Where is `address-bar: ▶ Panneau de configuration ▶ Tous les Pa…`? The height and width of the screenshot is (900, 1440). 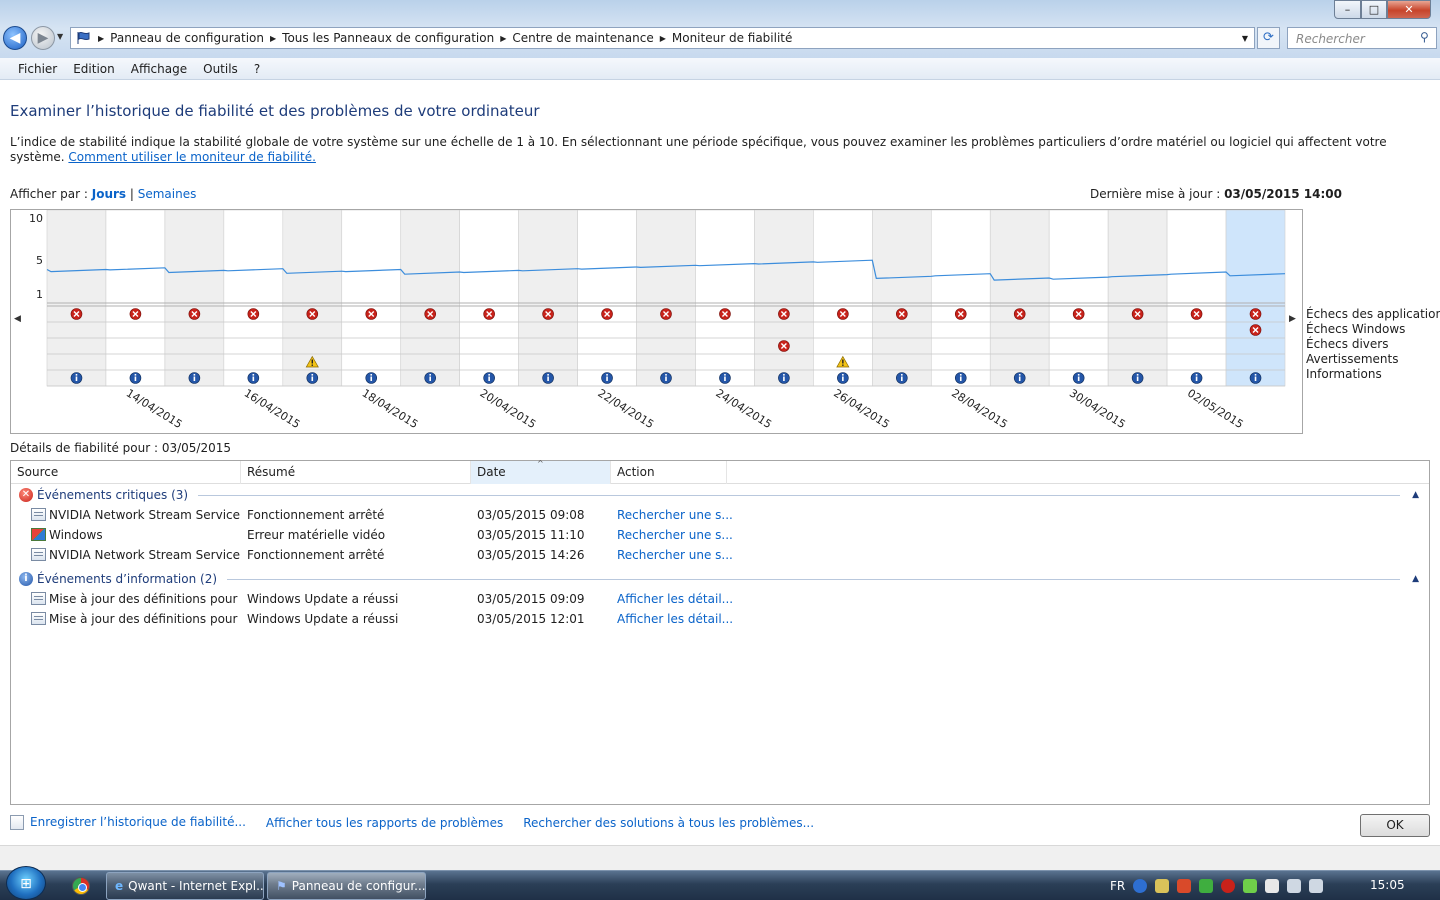
address-bar: ▶ Panneau de configuration ▶ Tous les Pa… is located at coordinates (662, 38).